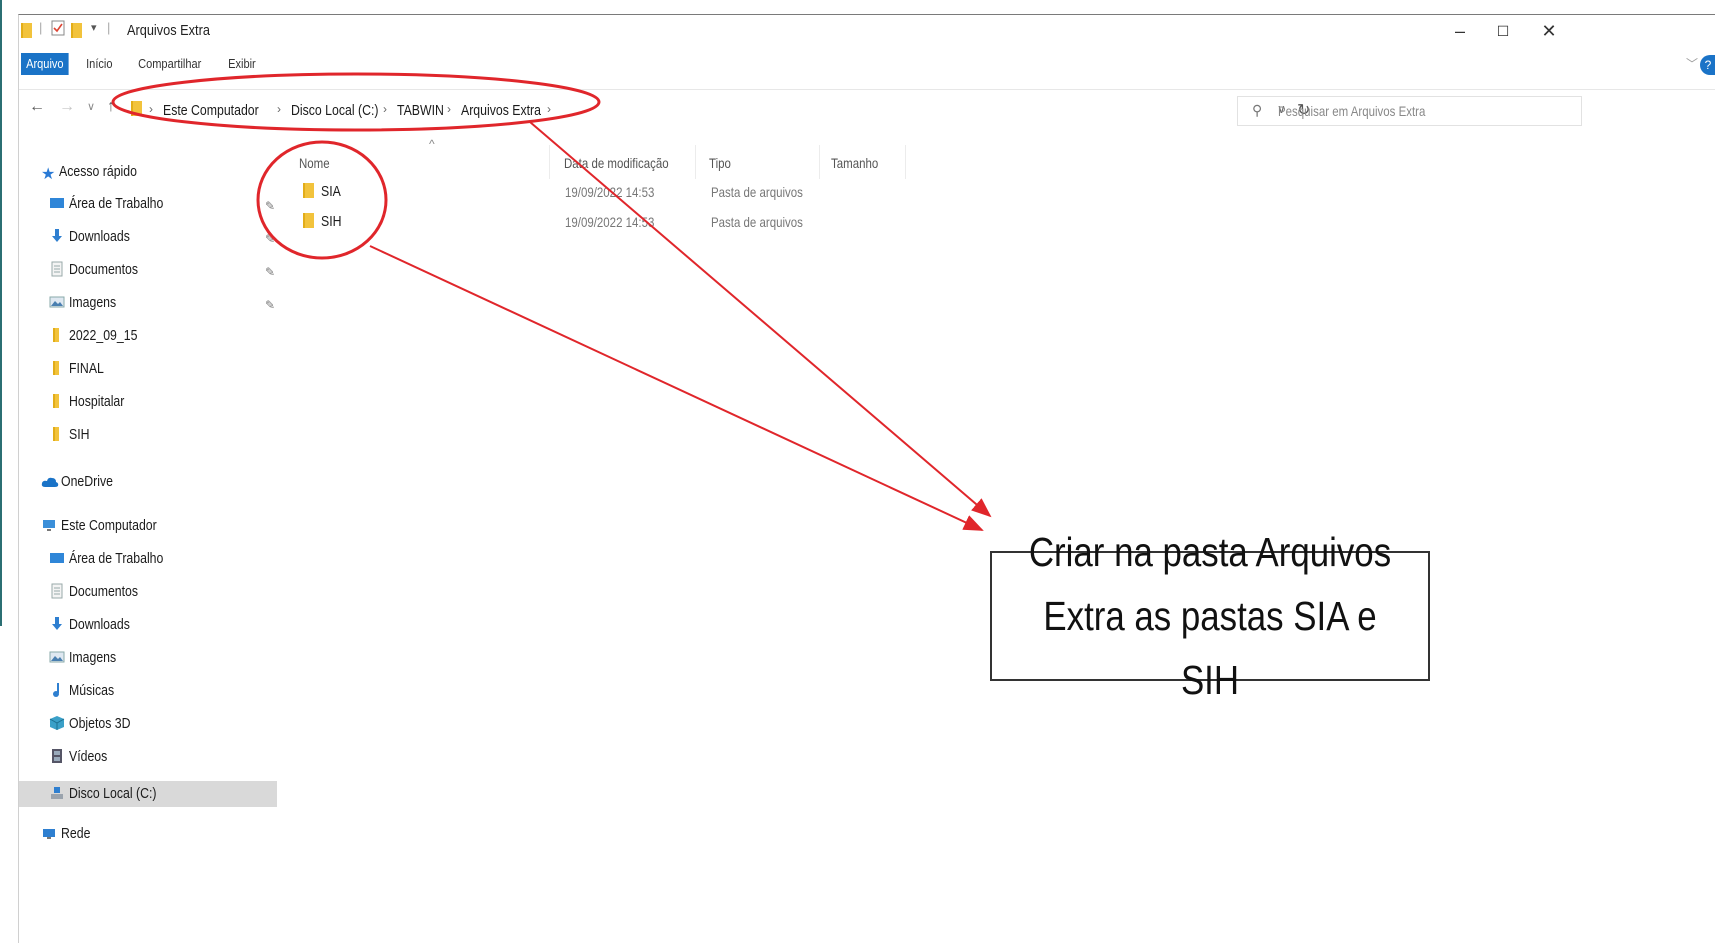 Image resolution: width=1715 pixels, height=943 pixels. I want to click on file-modified: 19/09/2022 14:53, so click(610, 192).